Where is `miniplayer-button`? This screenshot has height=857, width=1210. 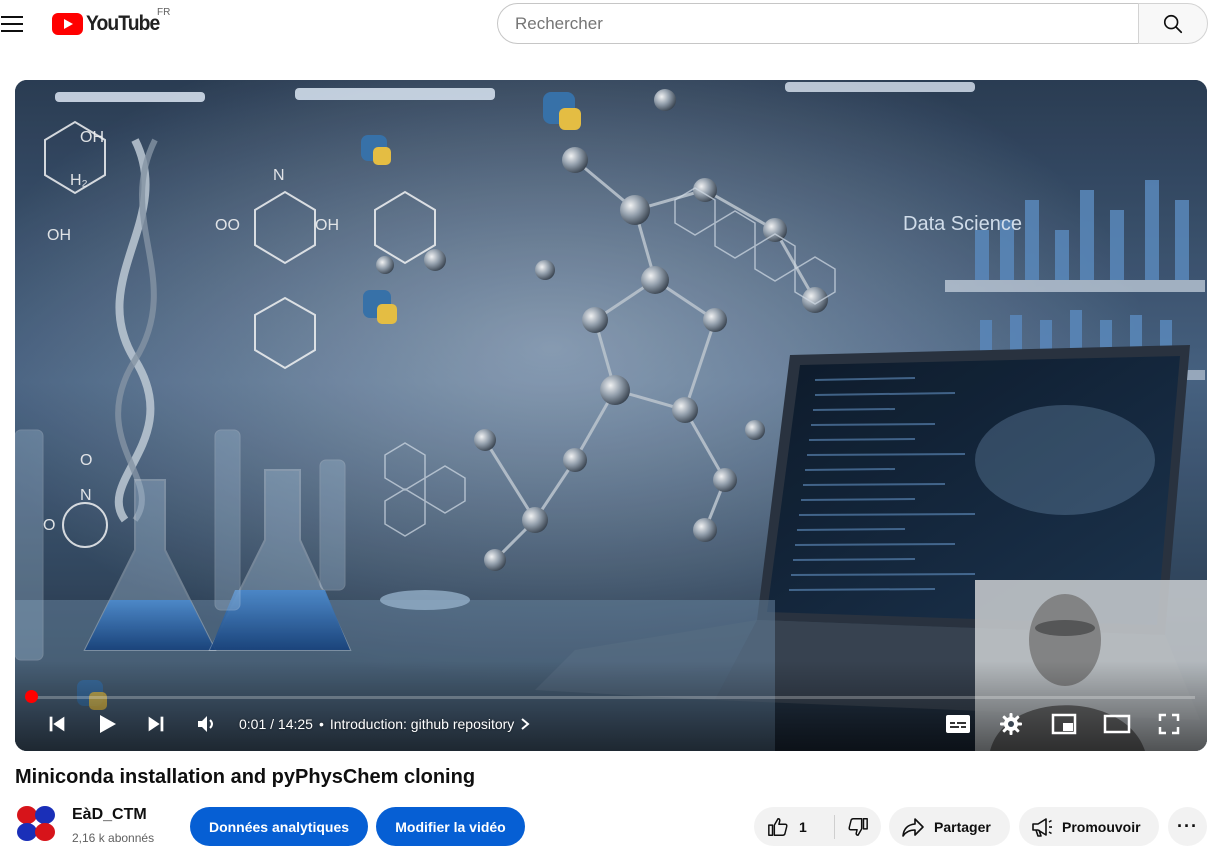 miniplayer-button is located at coordinates (1064, 724).